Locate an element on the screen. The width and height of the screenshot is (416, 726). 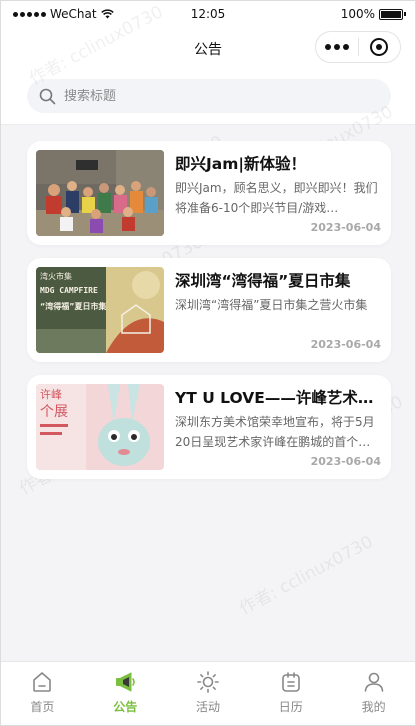
announcement-title: 即兴Jam|新体验！ is located at coordinates (241, 164).